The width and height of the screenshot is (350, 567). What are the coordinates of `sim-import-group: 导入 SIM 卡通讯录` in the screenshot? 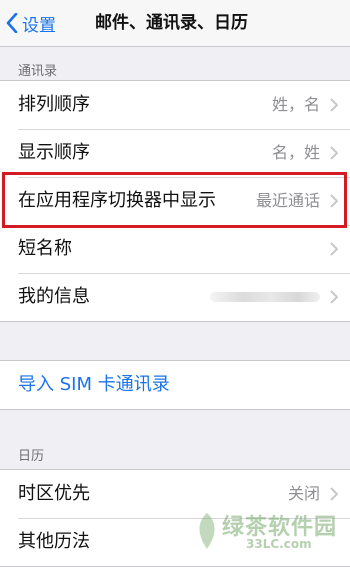 It's located at (175, 385).